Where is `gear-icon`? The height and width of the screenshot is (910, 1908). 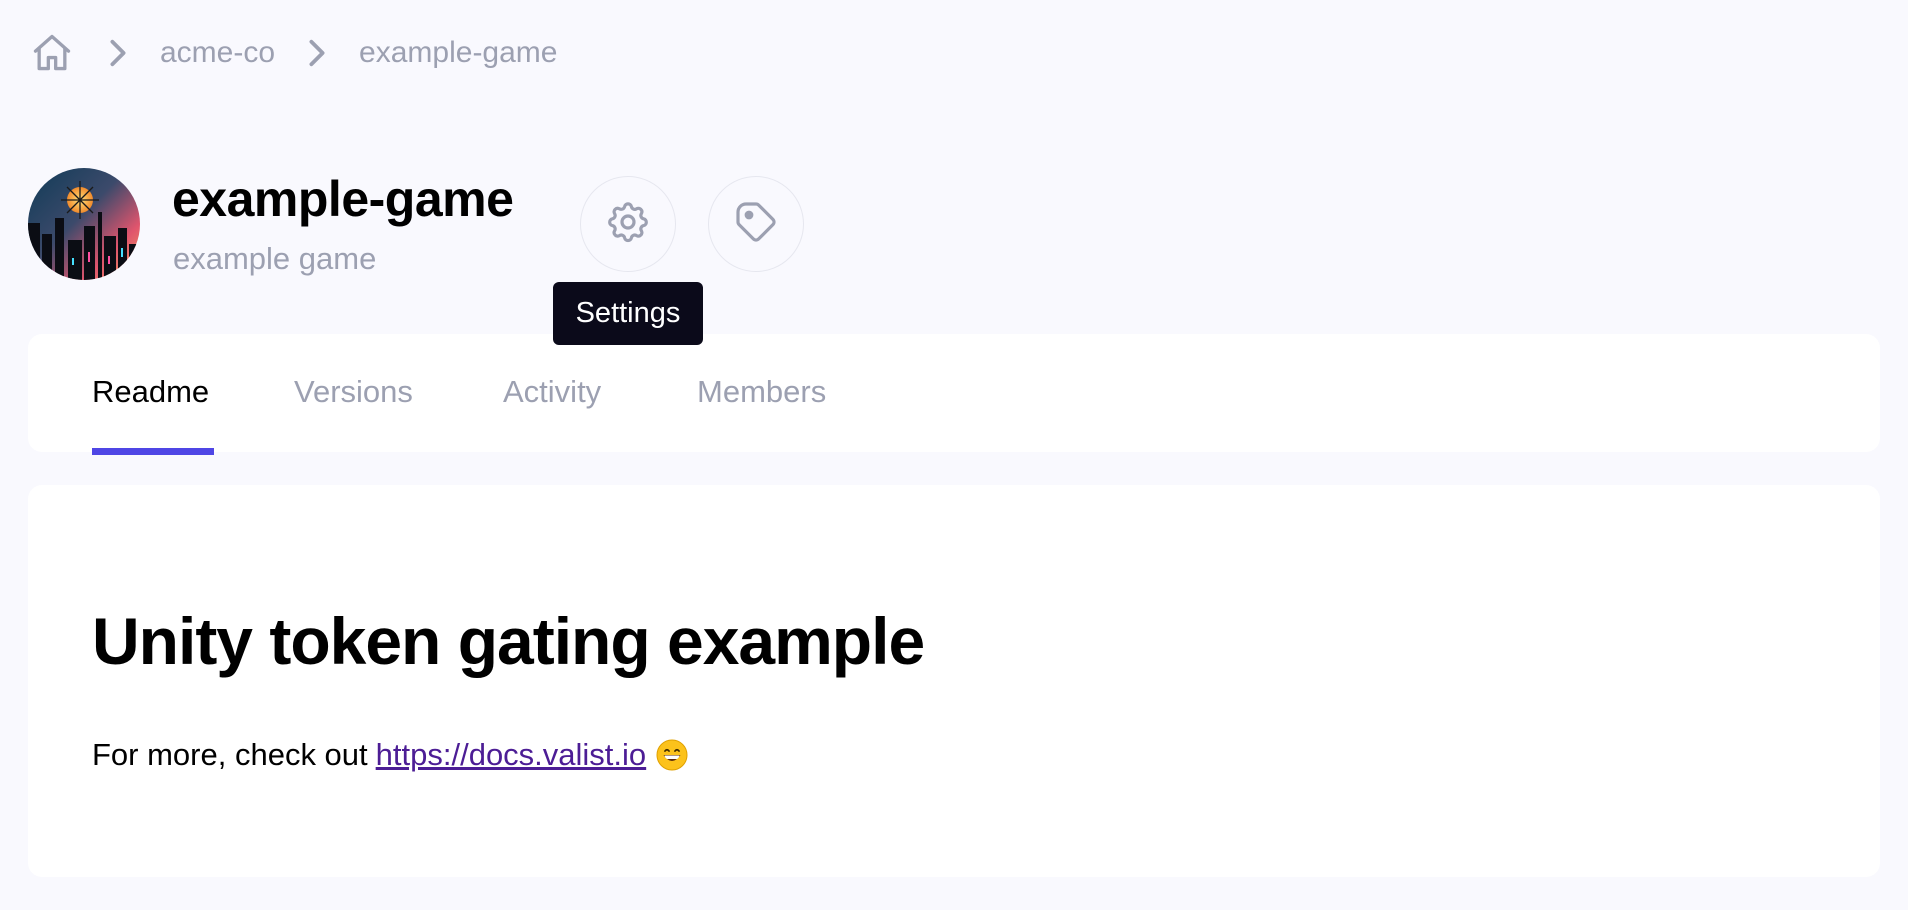 gear-icon is located at coordinates (628, 224).